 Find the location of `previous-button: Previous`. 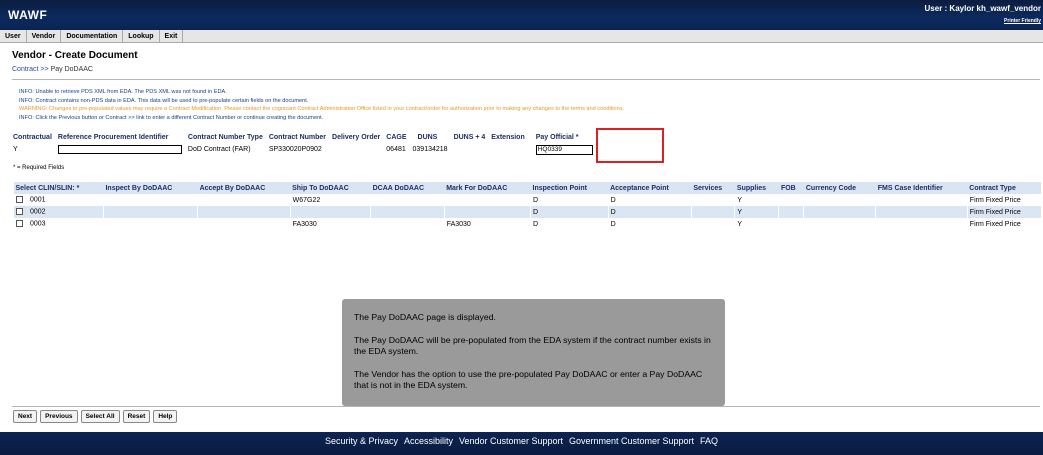

previous-button: Previous is located at coordinates (59, 416).